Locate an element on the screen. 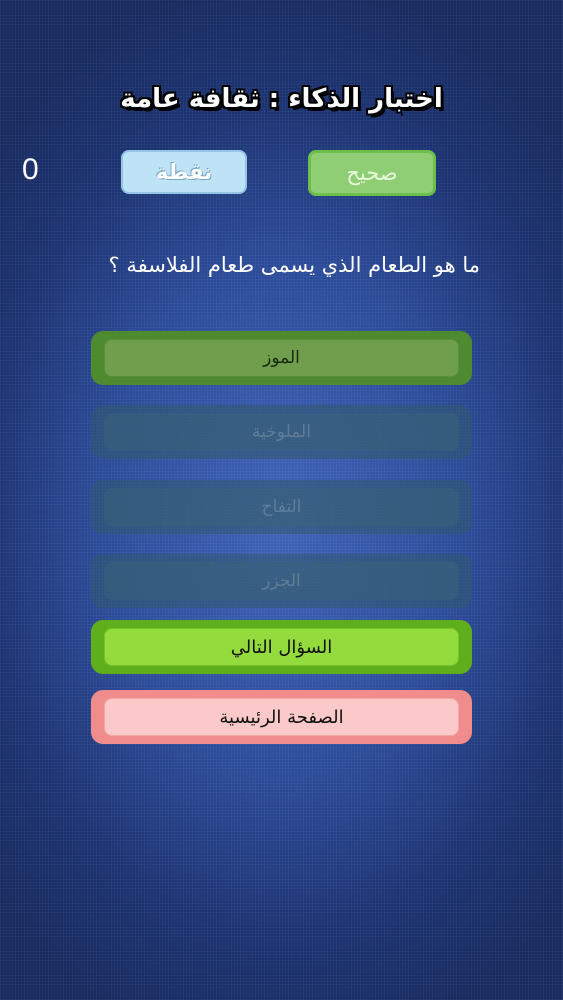 The width and height of the screenshot is (563, 1000). answer-option-4-label: الجزر is located at coordinates (281, 581).